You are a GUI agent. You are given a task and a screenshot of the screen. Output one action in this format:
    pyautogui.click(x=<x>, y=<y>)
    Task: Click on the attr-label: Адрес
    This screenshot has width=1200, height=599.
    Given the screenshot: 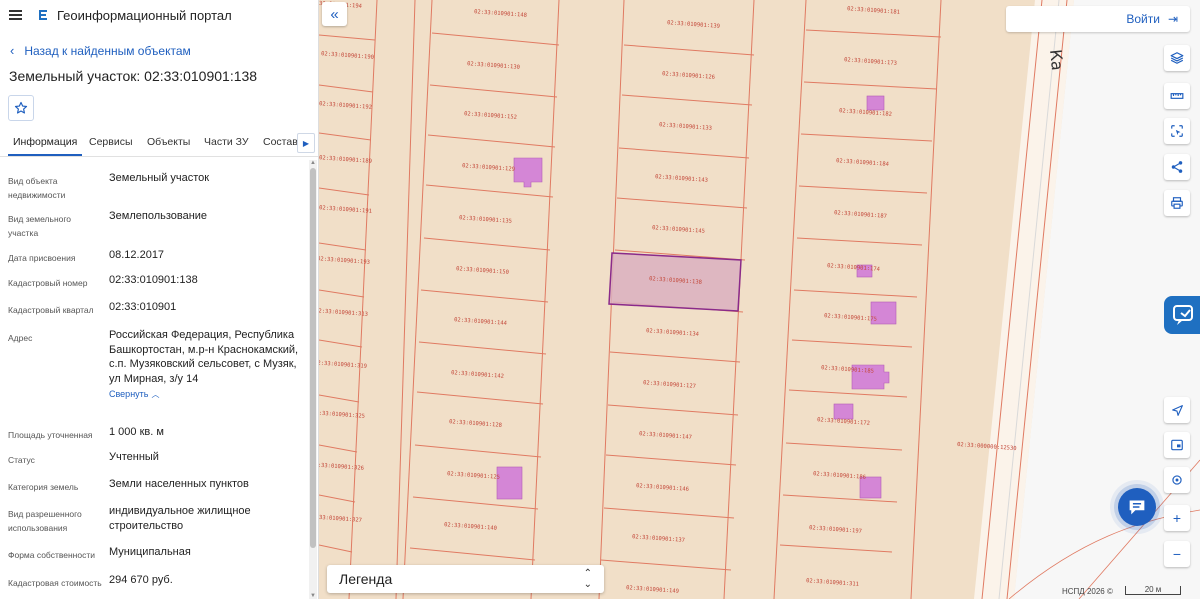 What is the action you would take?
    pyautogui.click(x=20, y=338)
    